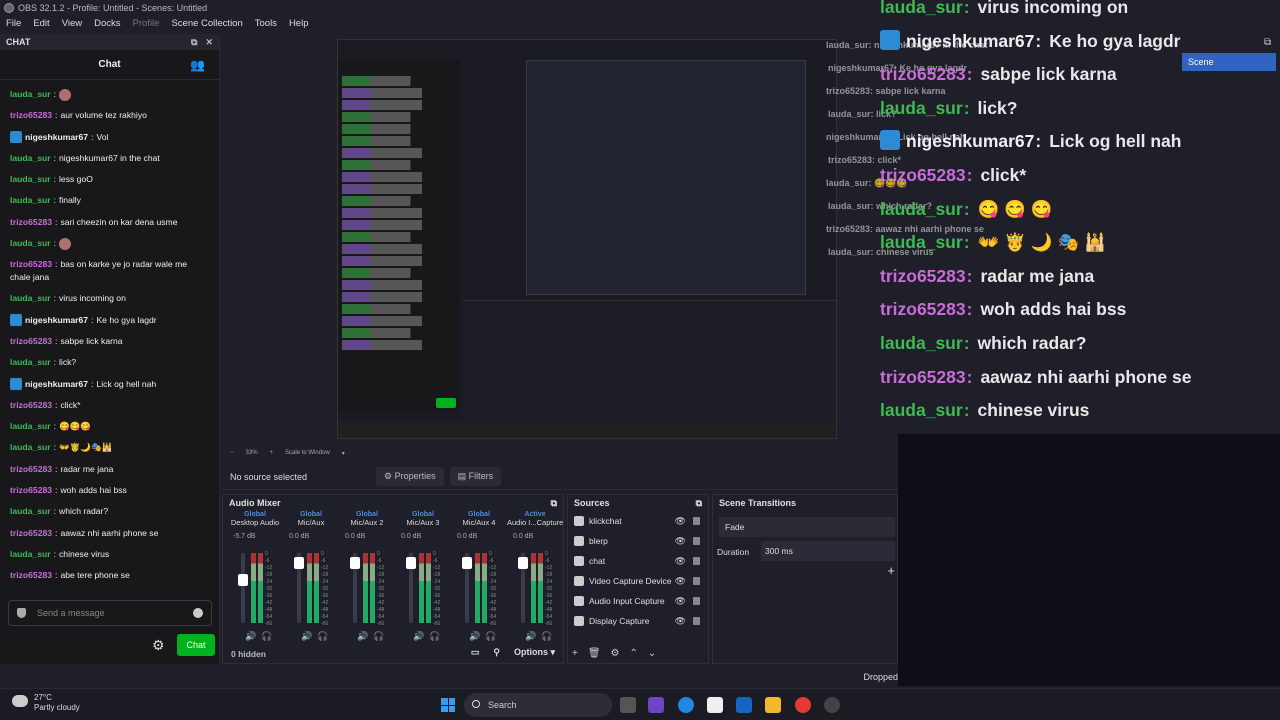  What do you see at coordinates (266, 24) in the screenshot?
I see `menu-tools: Tools` at bounding box center [266, 24].